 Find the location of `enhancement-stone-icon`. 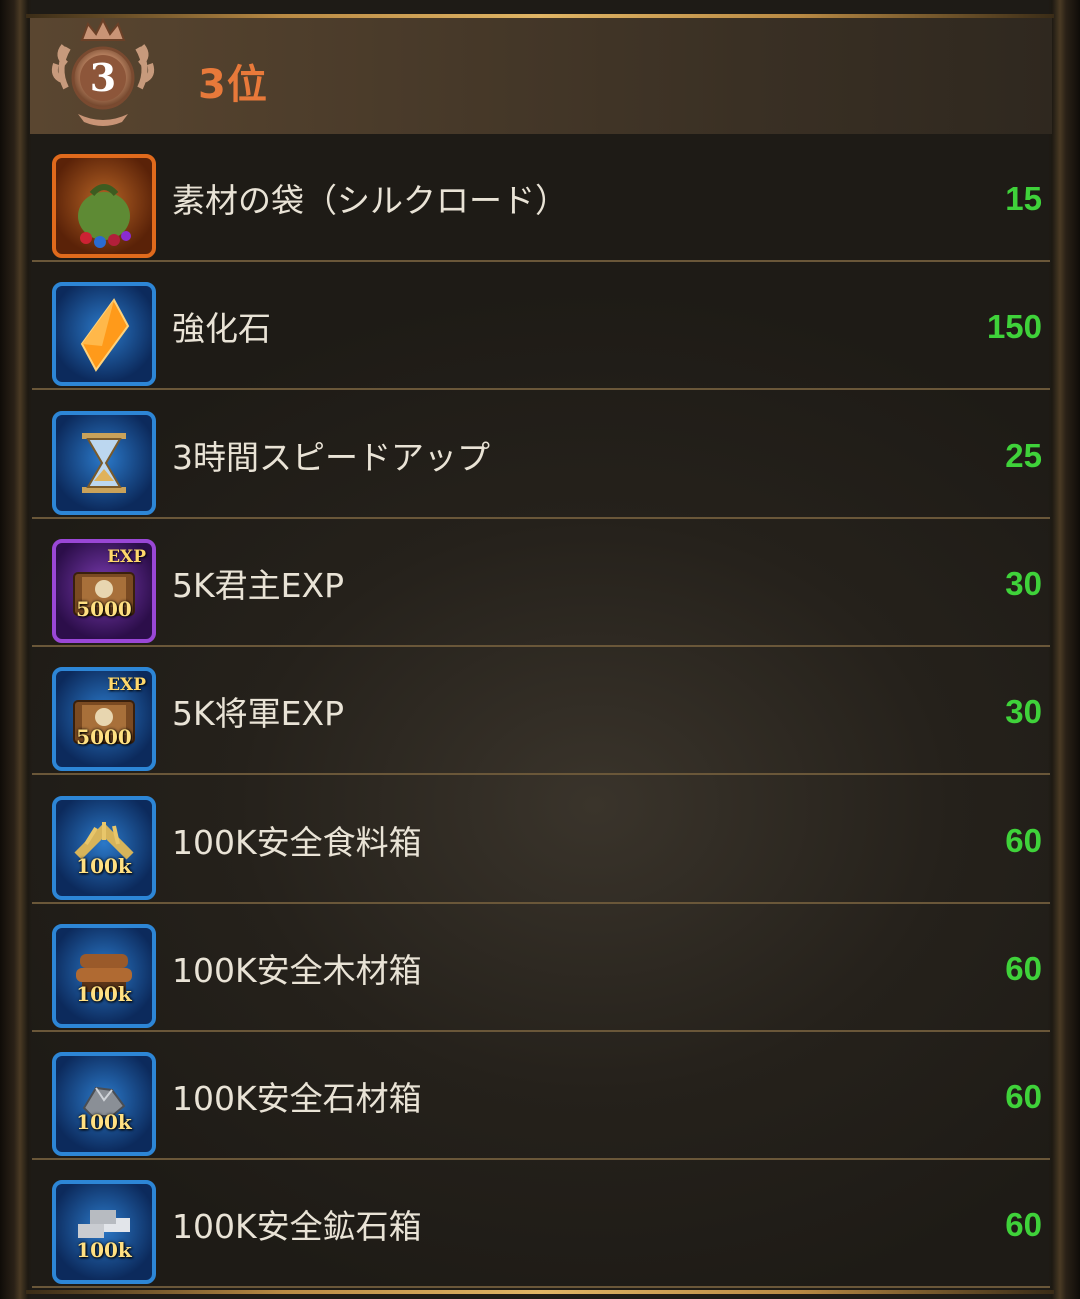

enhancement-stone-icon is located at coordinates (104, 334).